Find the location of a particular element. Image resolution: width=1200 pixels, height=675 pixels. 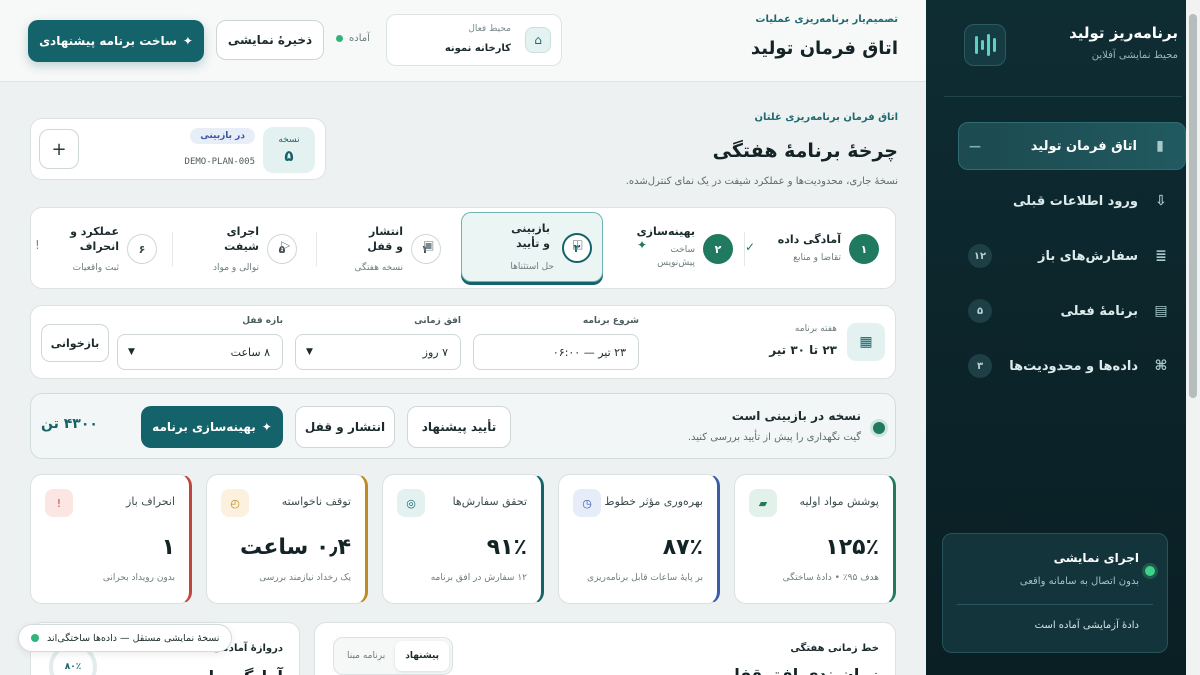

save-demo-button: ذخیرهٔ نمایشی is located at coordinates (270, 40).